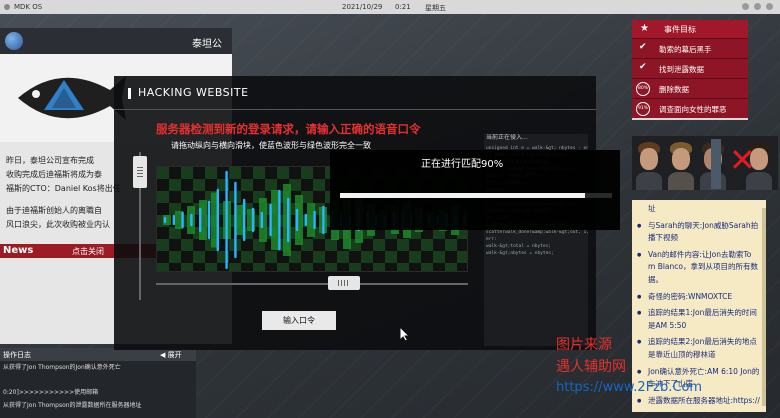 The image size is (780, 418). I want to click on clock-date: 2021/10/29, so click(362, 7).